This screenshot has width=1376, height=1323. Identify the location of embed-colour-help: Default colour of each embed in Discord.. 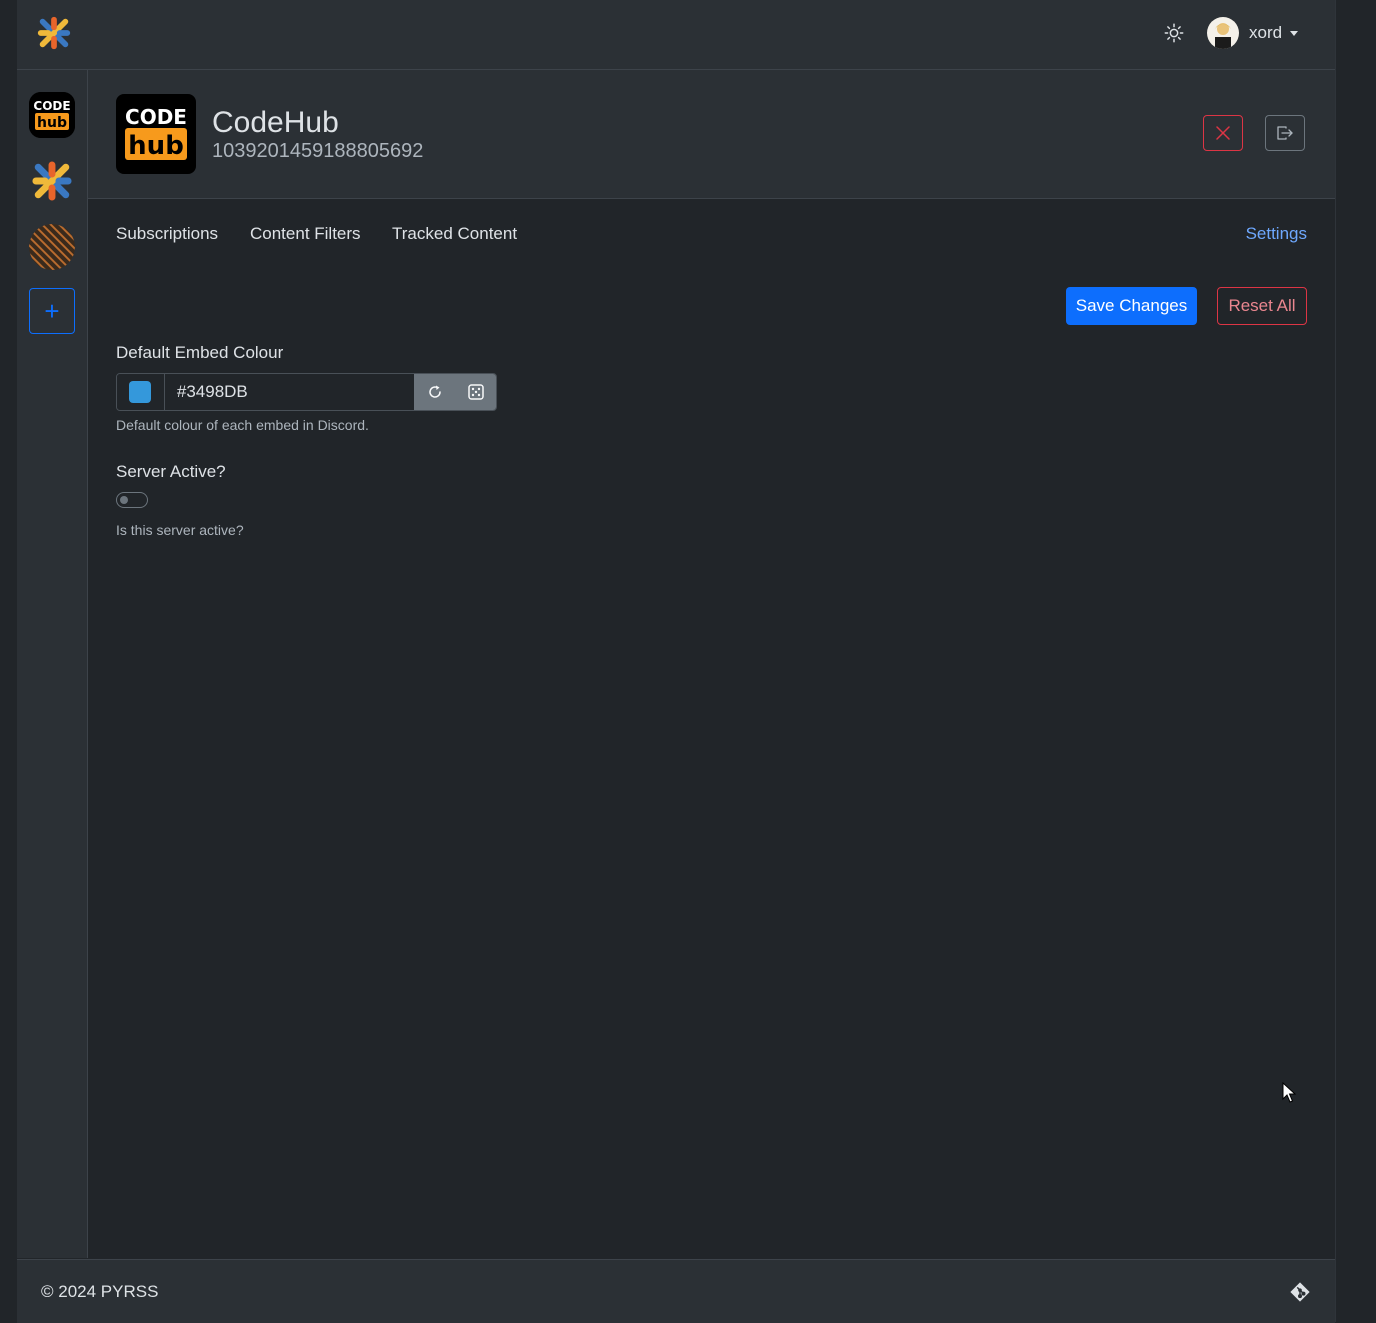
(242, 425).